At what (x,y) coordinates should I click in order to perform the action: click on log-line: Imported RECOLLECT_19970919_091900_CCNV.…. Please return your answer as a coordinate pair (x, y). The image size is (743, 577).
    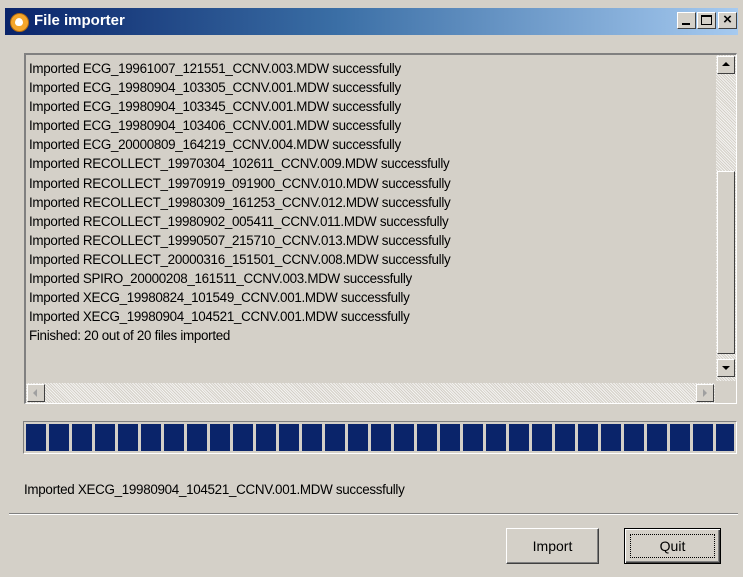
    Looking at the image, I should click on (240, 183).